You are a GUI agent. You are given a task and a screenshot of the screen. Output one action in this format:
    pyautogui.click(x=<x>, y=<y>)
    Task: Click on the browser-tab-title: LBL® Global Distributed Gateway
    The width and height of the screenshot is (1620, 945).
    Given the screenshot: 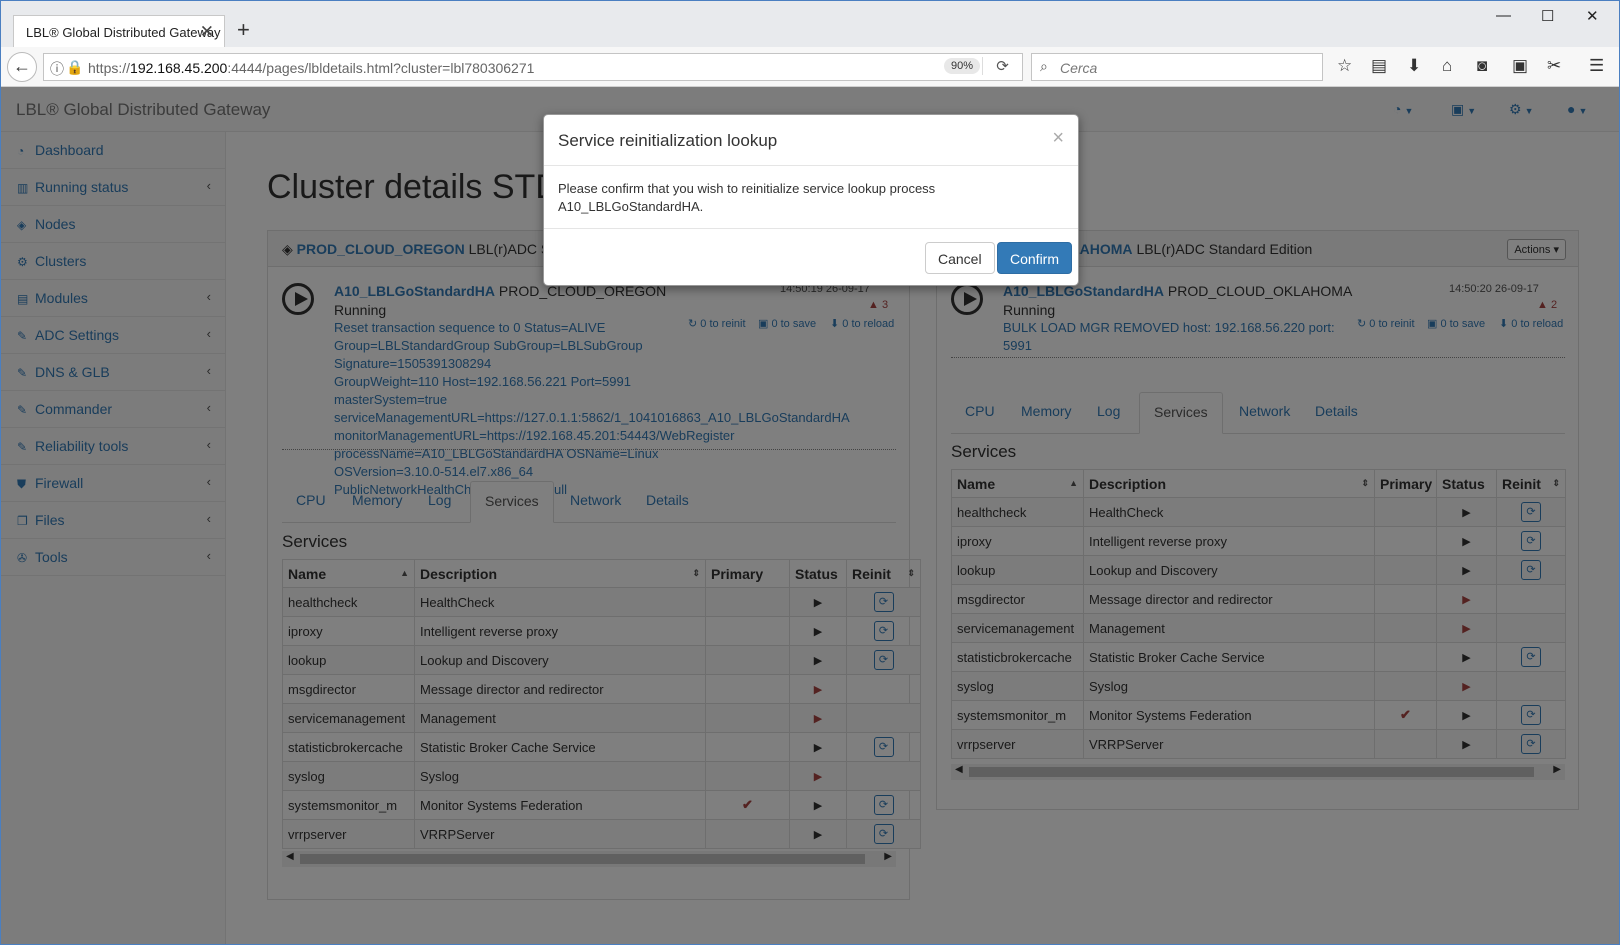 What is the action you would take?
    pyautogui.click(x=123, y=32)
    